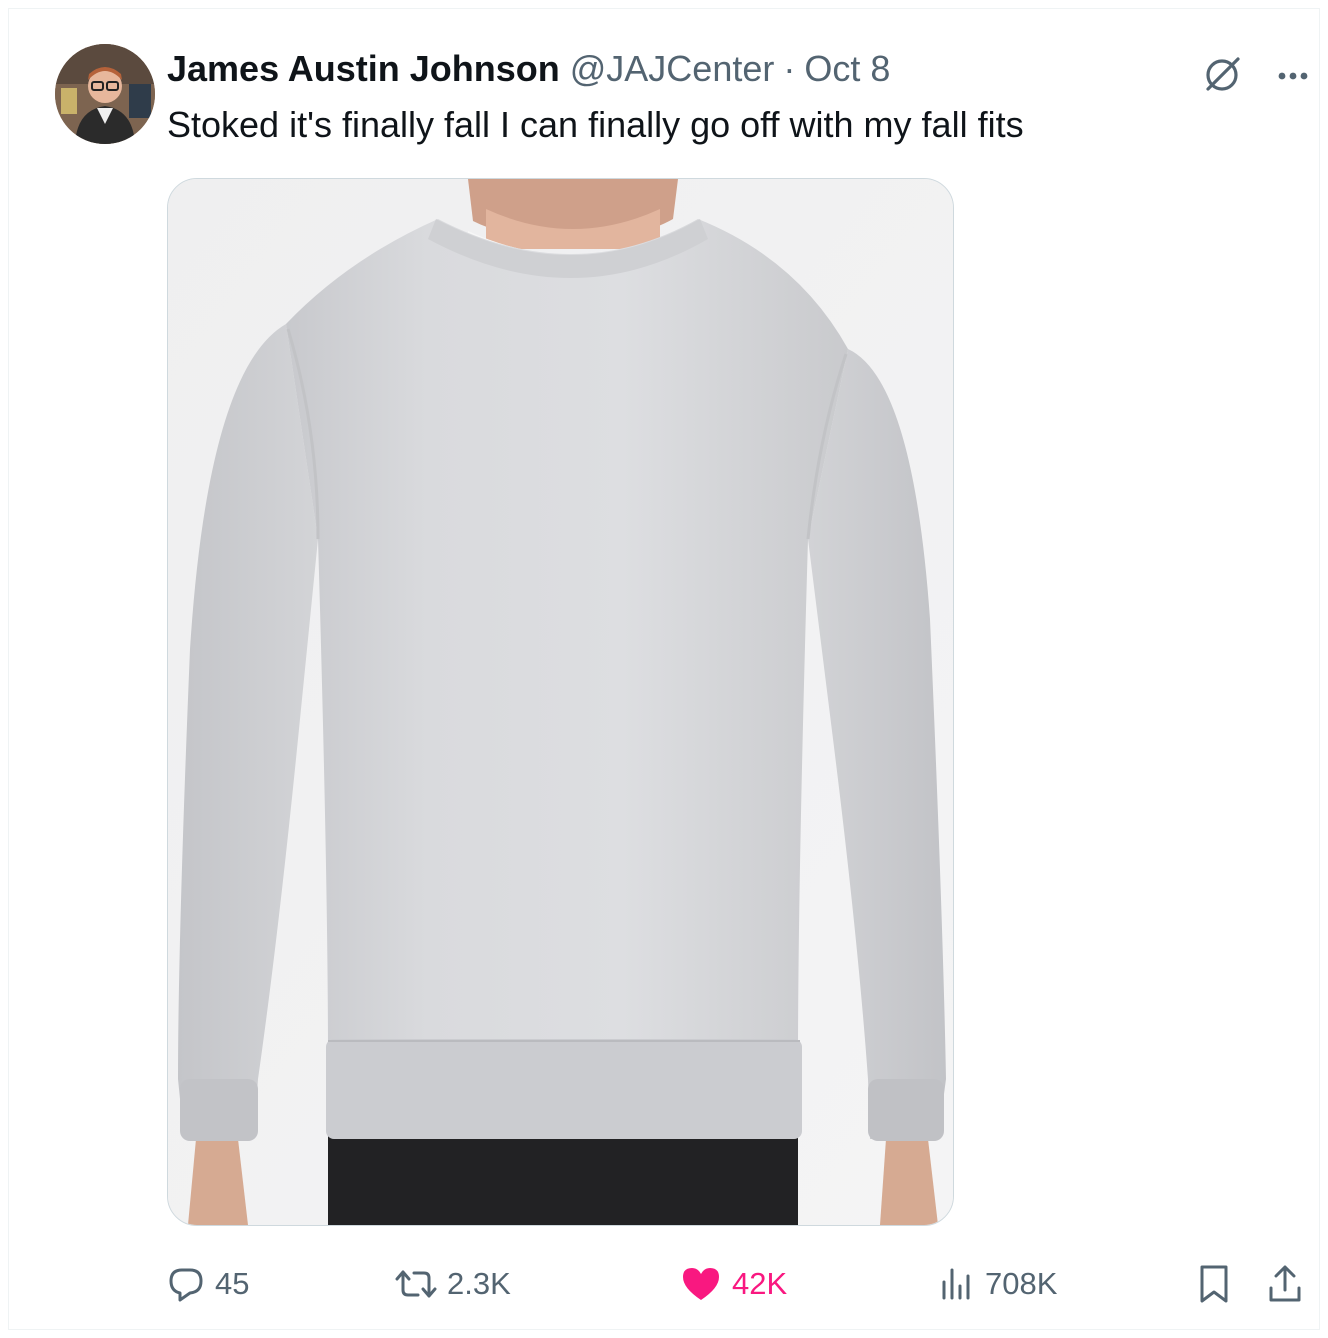 Image resolution: width=1328 pixels, height=1338 pixels. I want to click on tweet-date: Oct 8, so click(847, 69).